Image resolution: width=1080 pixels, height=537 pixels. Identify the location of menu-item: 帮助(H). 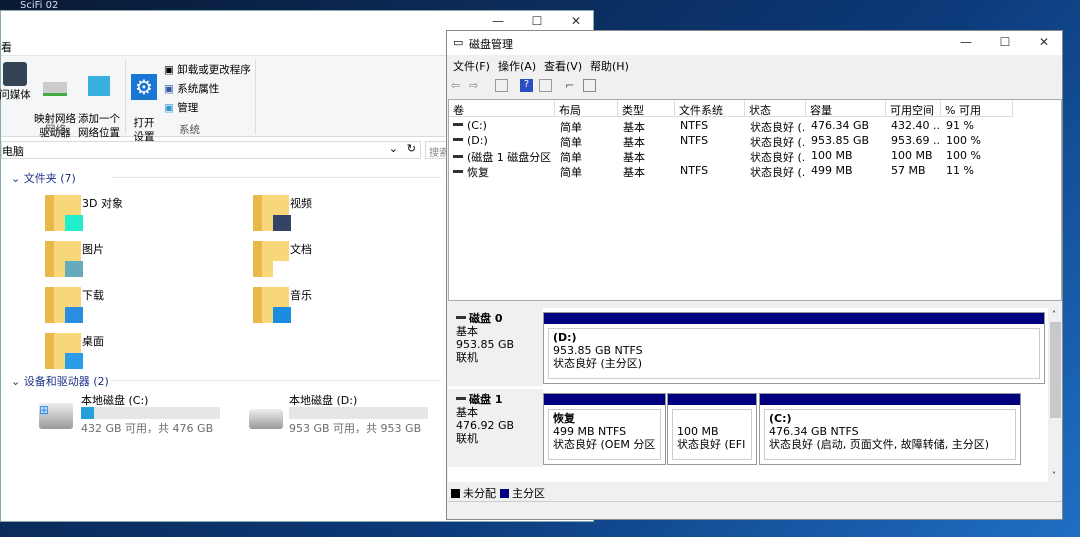
(609, 66).